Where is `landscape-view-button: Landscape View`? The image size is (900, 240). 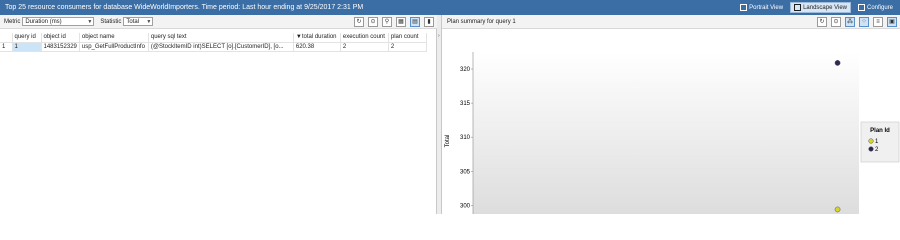
landscape-view-button: Landscape View is located at coordinates (820, 7).